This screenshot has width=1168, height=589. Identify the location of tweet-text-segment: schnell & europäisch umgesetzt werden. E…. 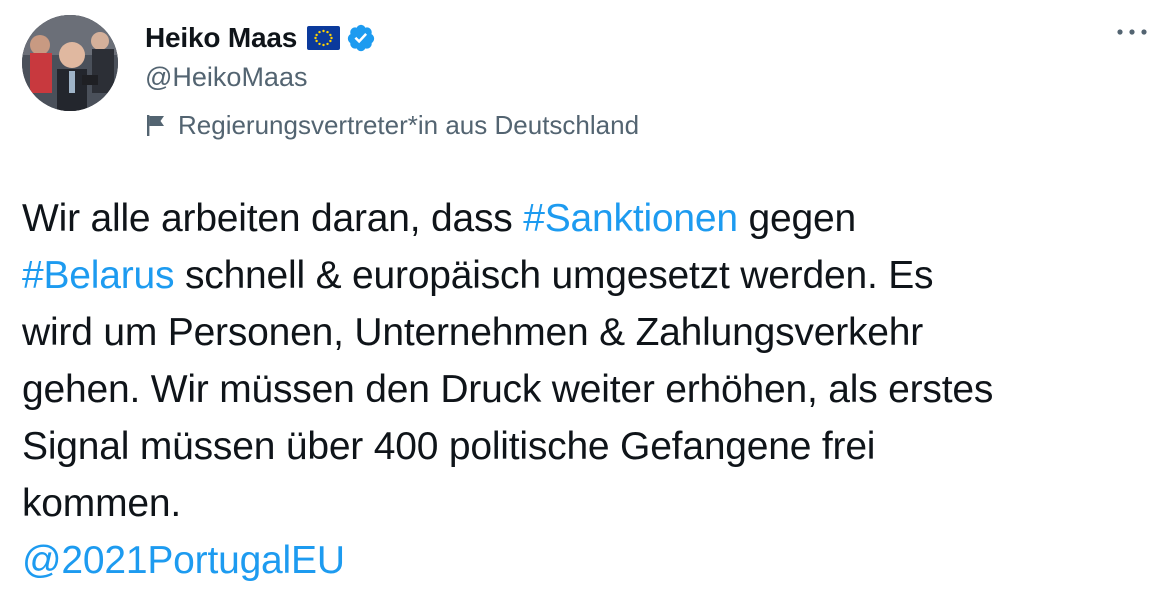
(554, 275).